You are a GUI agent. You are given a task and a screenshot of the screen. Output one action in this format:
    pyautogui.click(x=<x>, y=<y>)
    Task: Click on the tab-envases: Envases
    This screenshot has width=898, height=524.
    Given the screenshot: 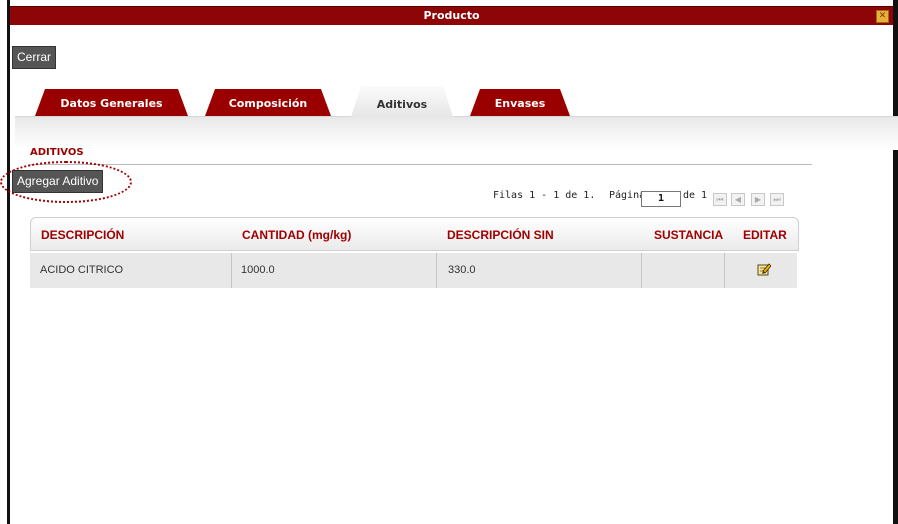 What is the action you would take?
    pyautogui.click(x=520, y=102)
    